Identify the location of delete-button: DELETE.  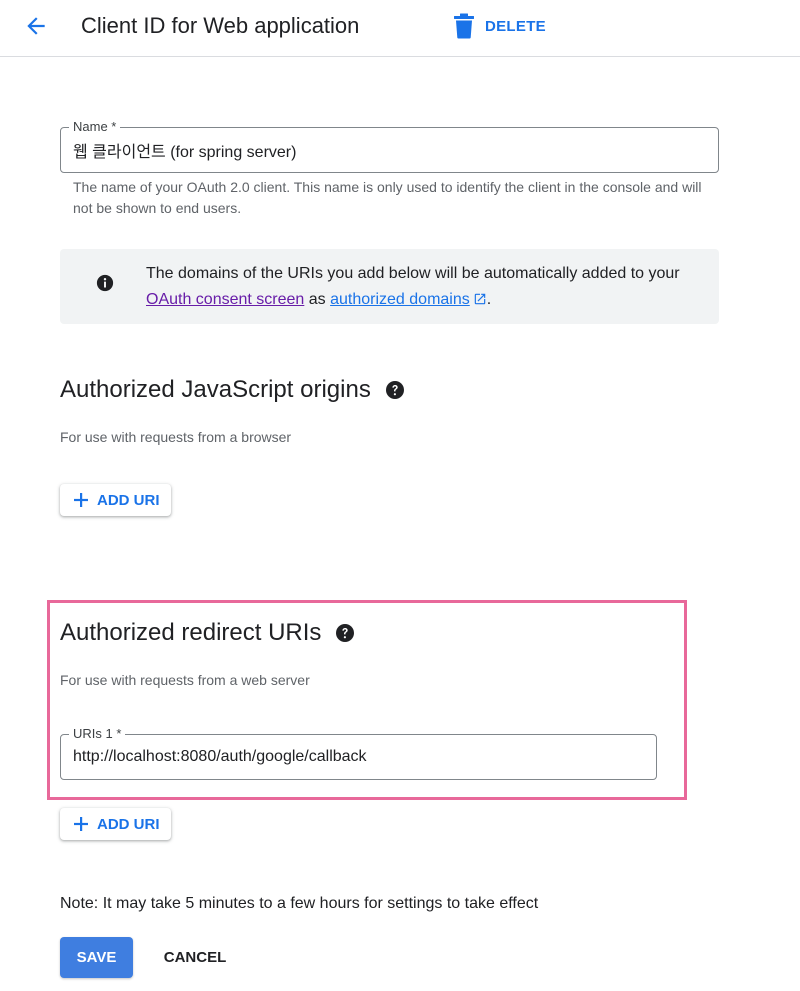
(499, 26).